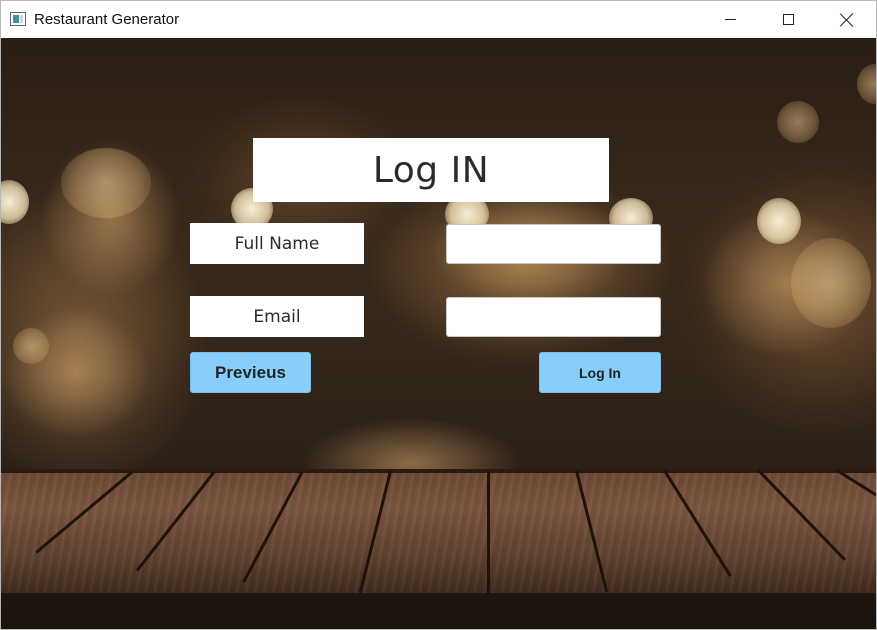  Describe the element at coordinates (553, 317) in the screenshot. I see `email-field` at that location.